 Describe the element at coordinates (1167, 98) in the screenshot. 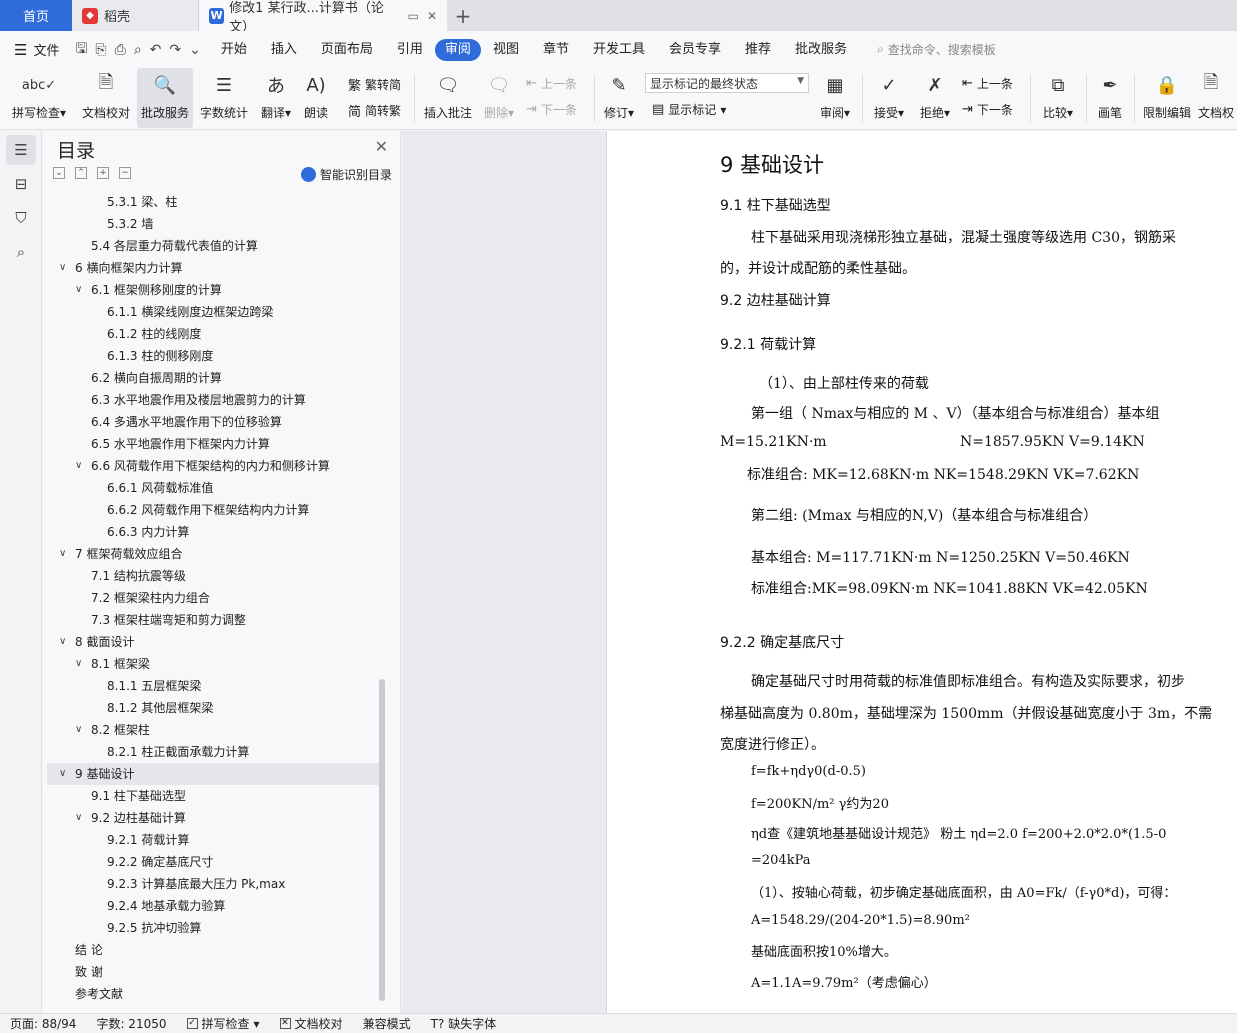

I see `restrict-edit-button: 🔒 限制编辑` at that location.